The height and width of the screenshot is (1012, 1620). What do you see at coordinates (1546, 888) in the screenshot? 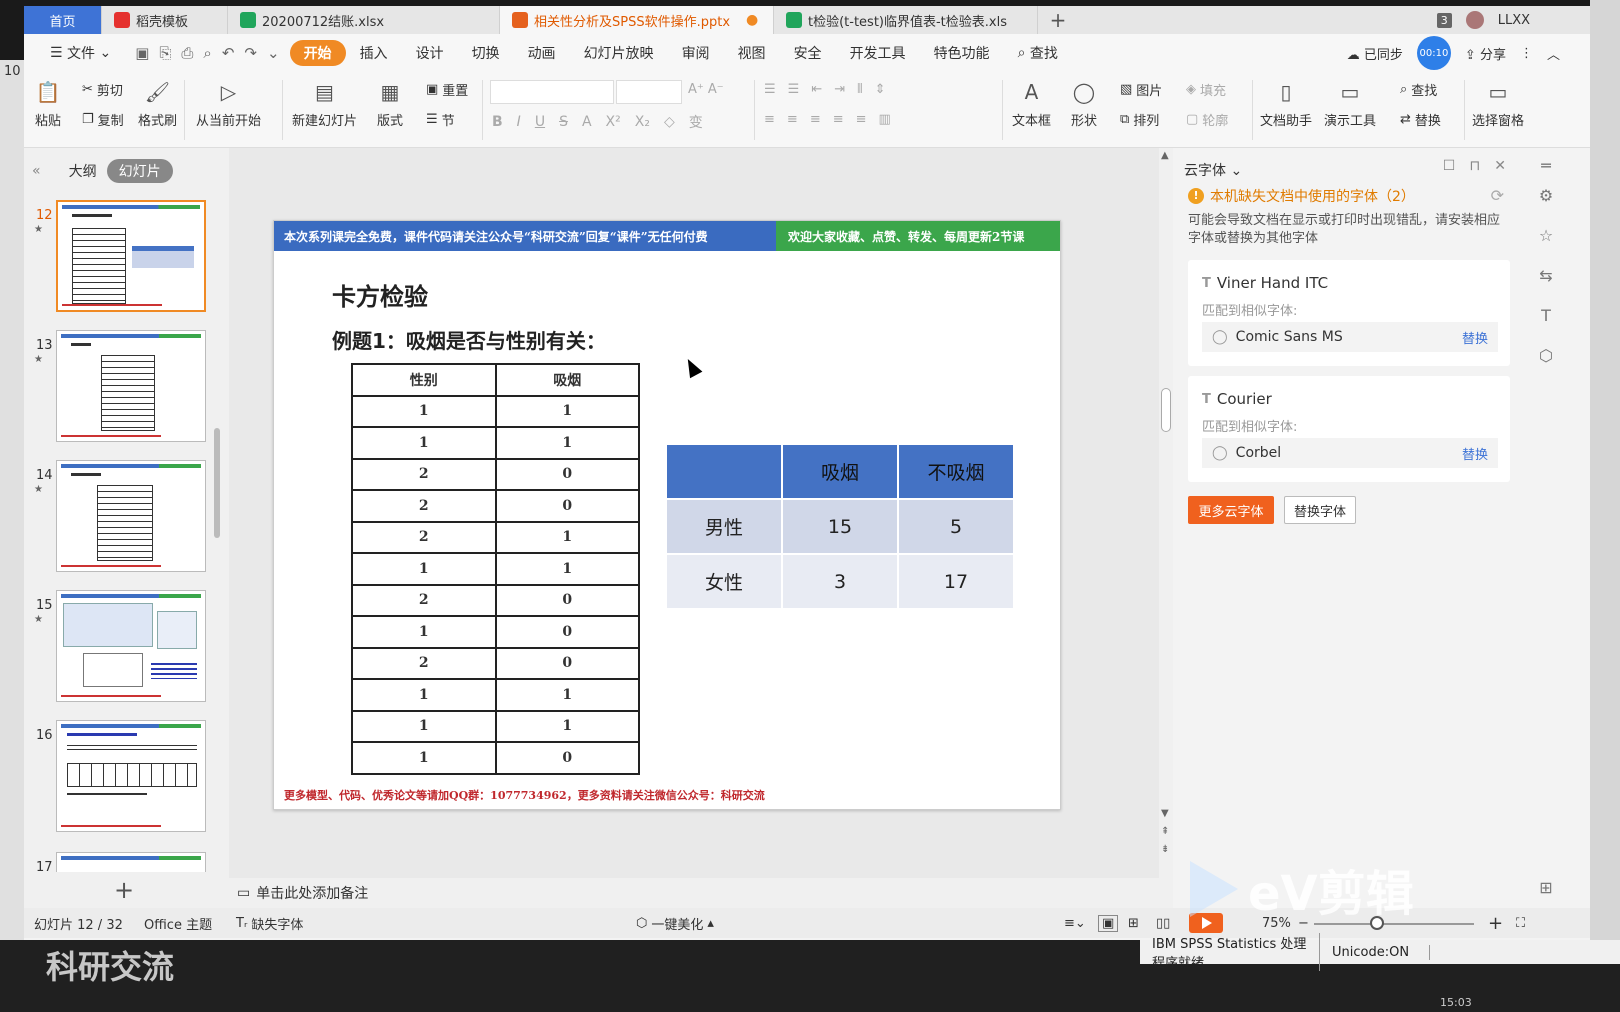
I see `grid-icon: ⊞` at bounding box center [1546, 888].